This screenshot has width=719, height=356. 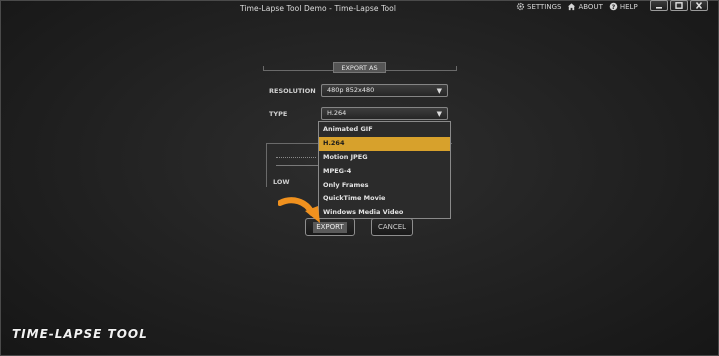 I want to click on help-icon: ?, so click(x=613, y=6).